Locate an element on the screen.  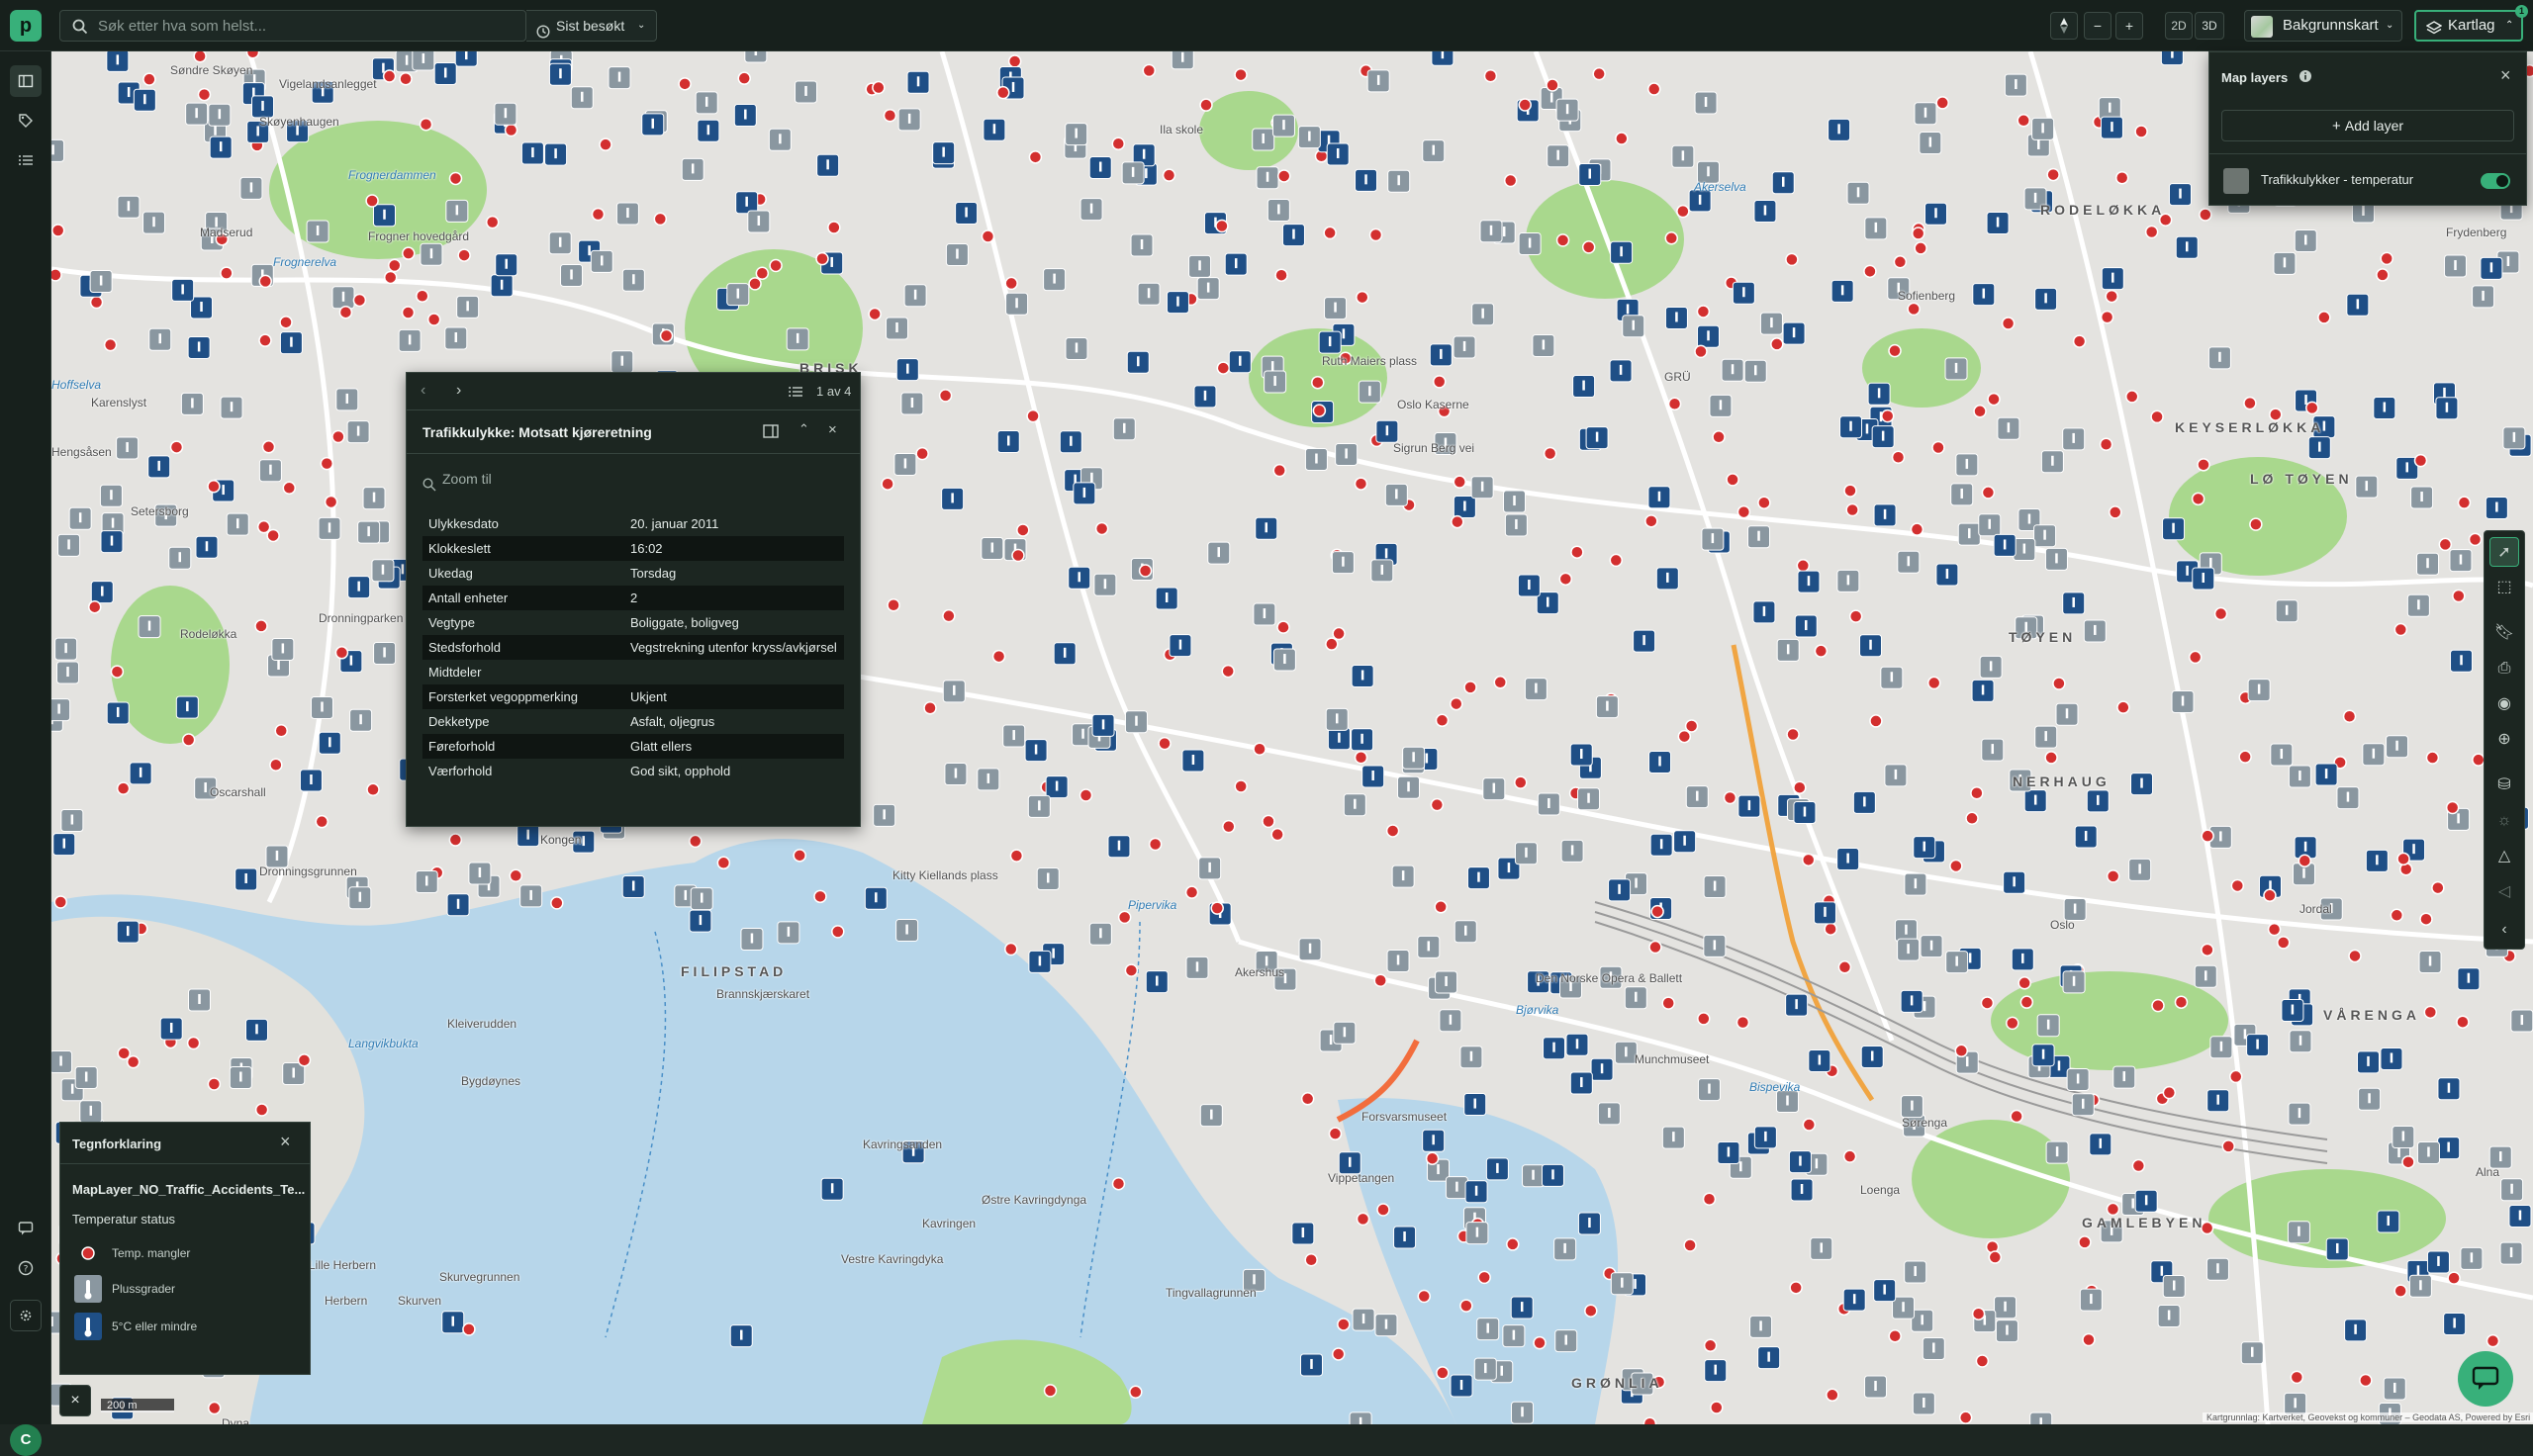
help-button: ? is located at coordinates (26, 1268).